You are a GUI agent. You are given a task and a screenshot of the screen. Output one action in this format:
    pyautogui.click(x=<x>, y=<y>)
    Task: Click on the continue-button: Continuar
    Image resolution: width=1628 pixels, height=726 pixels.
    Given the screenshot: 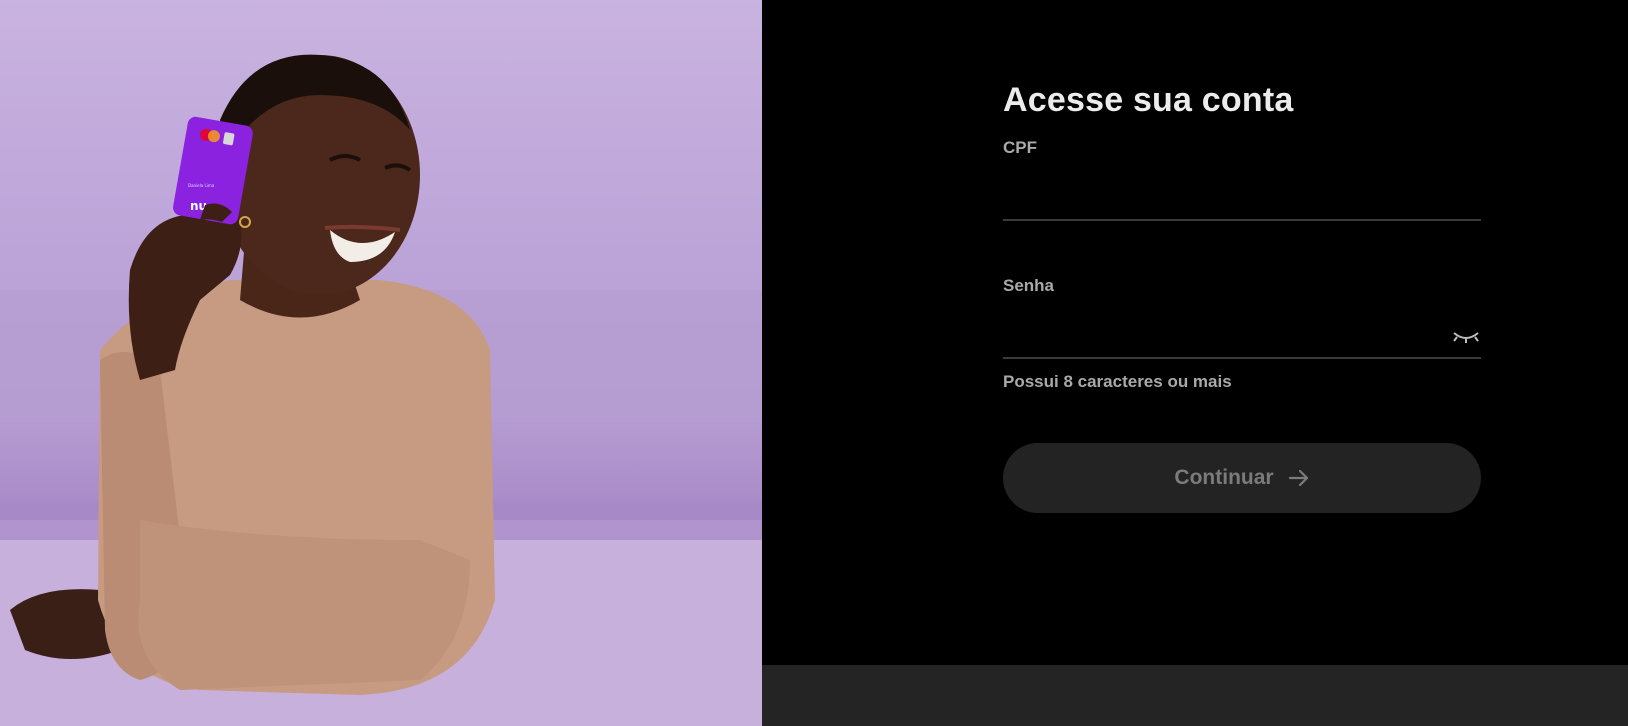 What is the action you would take?
    pyautogui.click(x=1242, y=478)
    